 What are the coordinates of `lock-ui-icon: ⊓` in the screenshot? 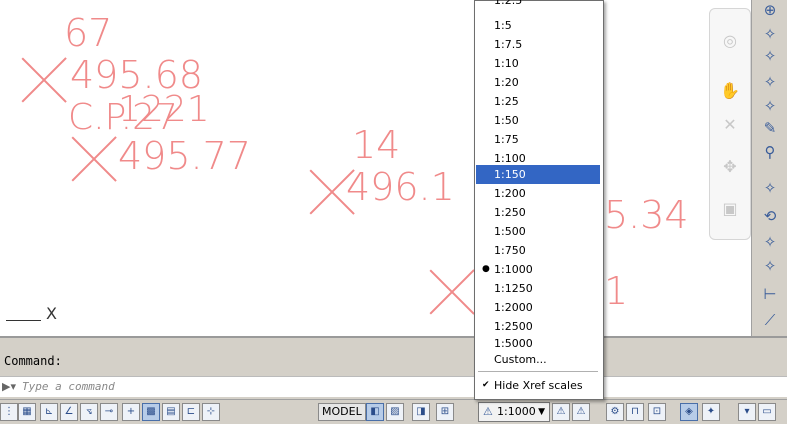 It's located at (635, 412).